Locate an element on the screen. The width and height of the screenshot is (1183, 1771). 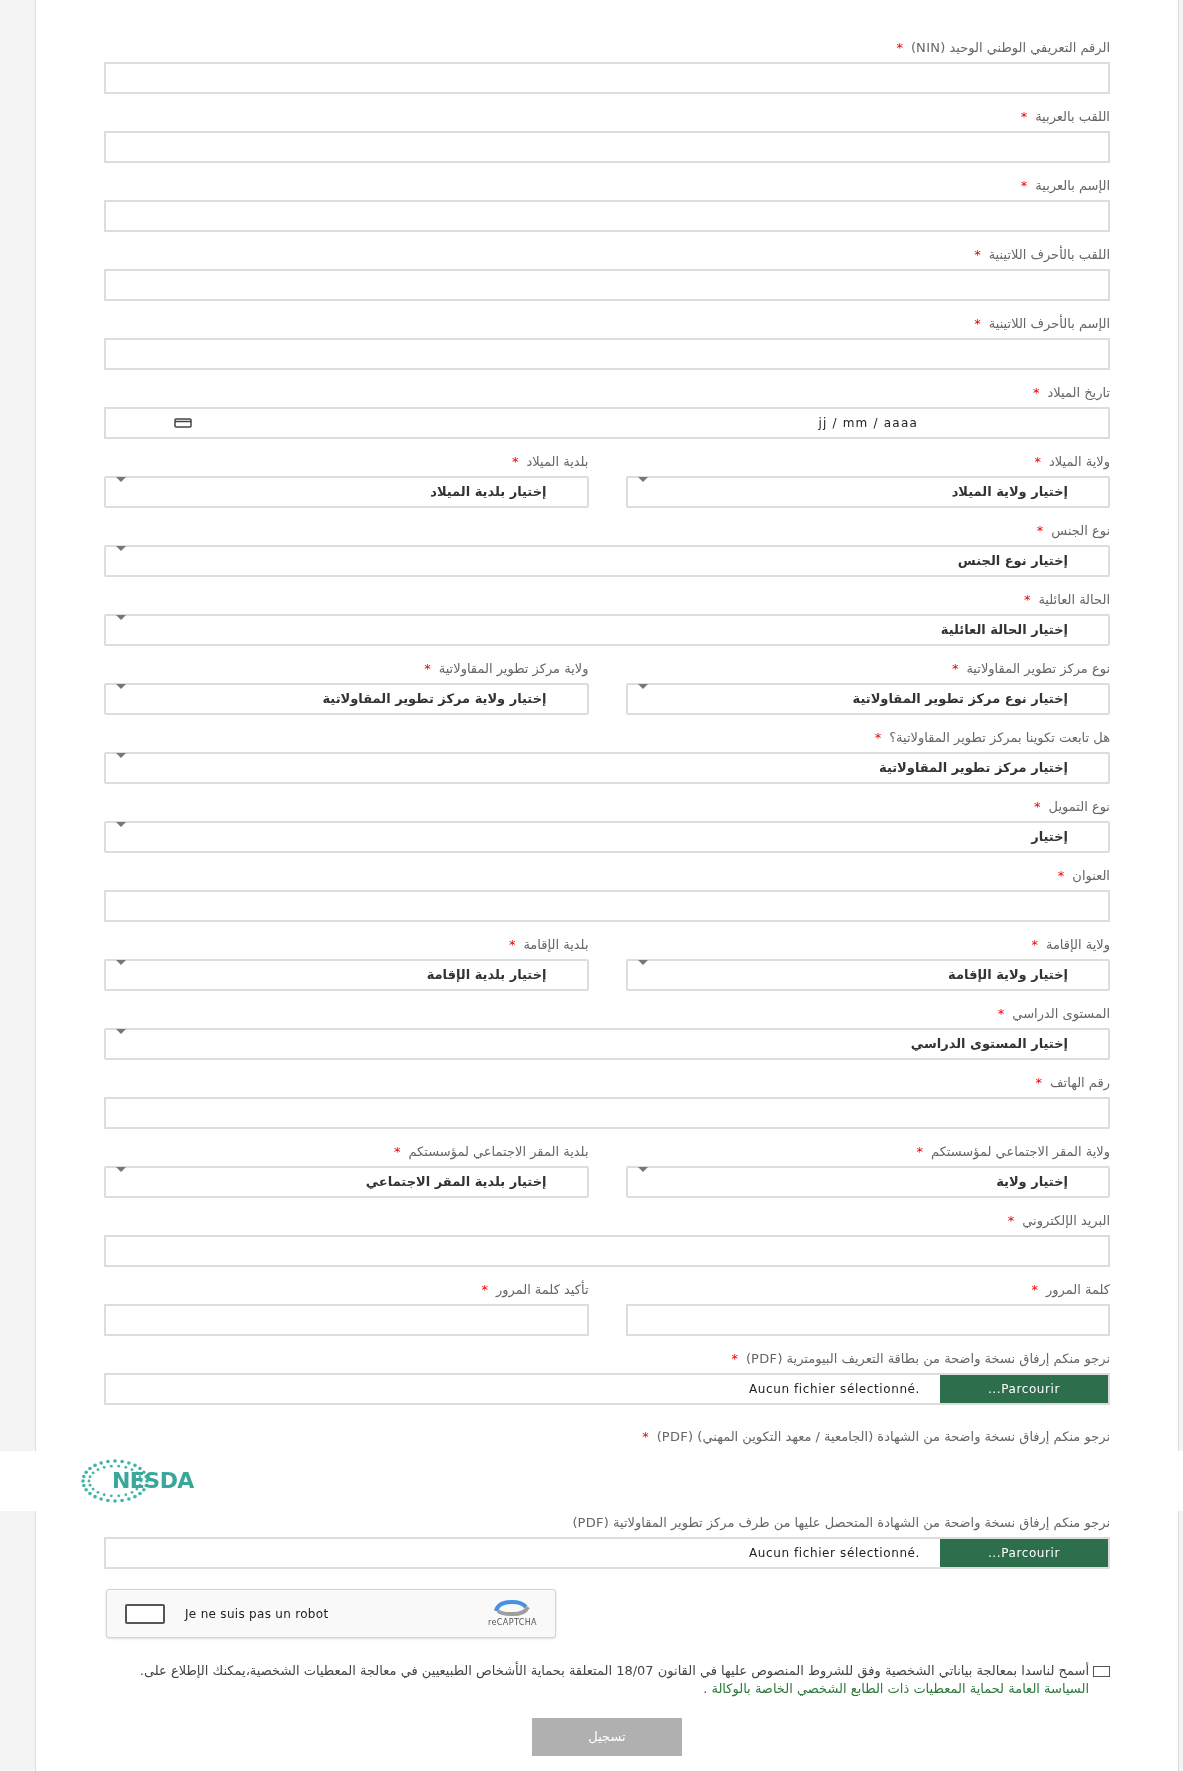
select-dropdown: إختيار بلدية المقر الاجتماعي is located at coordinates (346, 1182).